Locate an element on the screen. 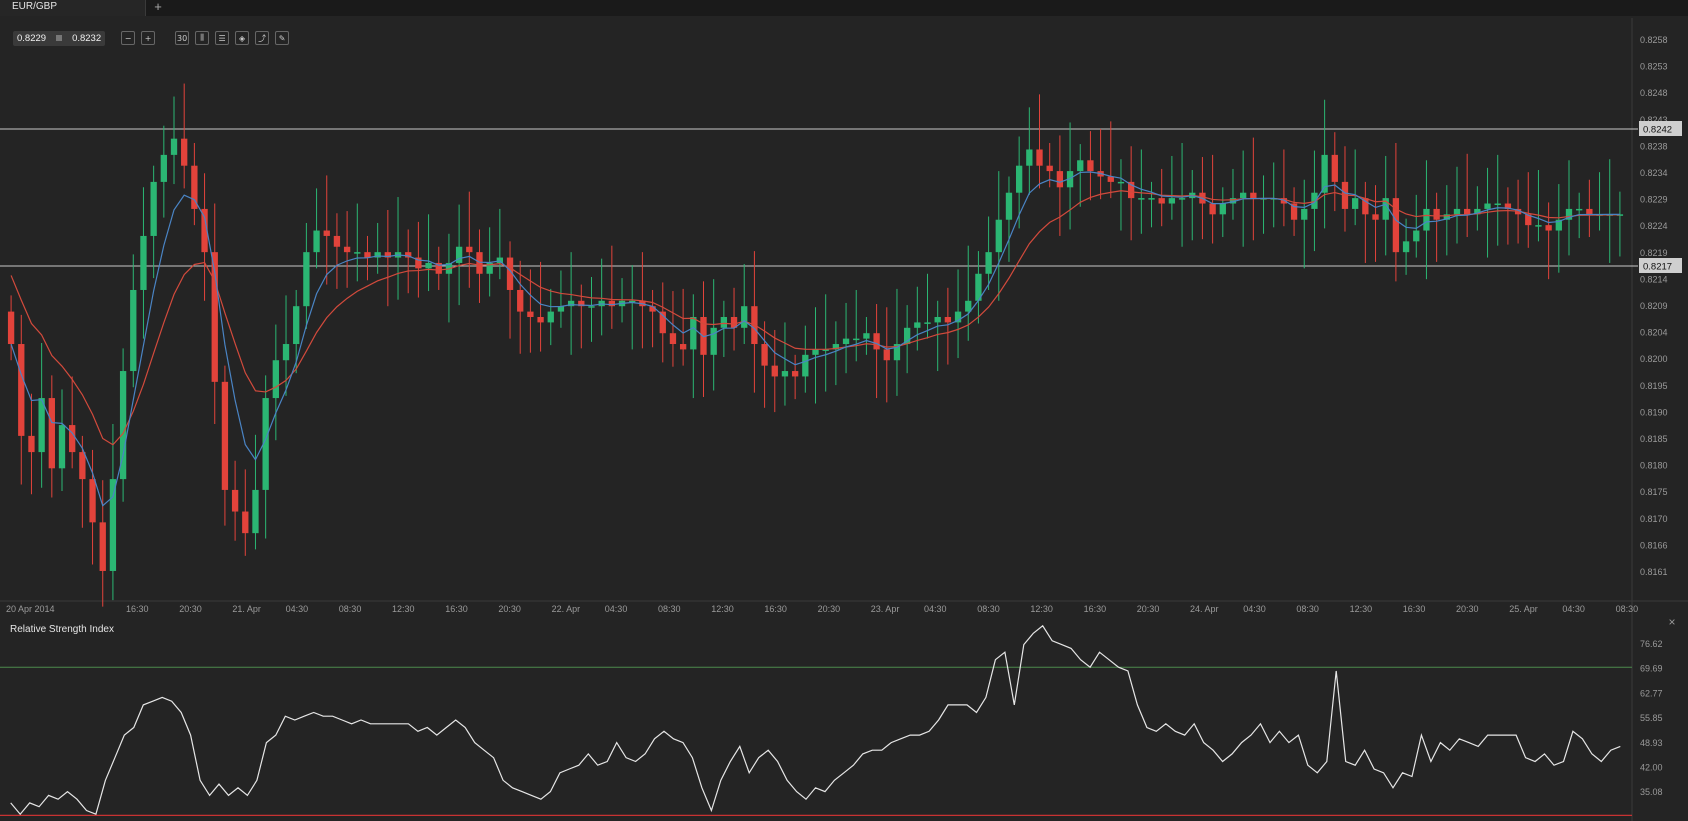 The height and width of the screenshot is (821, 1688). zoom-out-icon: − is located at coordinates (128, 38).